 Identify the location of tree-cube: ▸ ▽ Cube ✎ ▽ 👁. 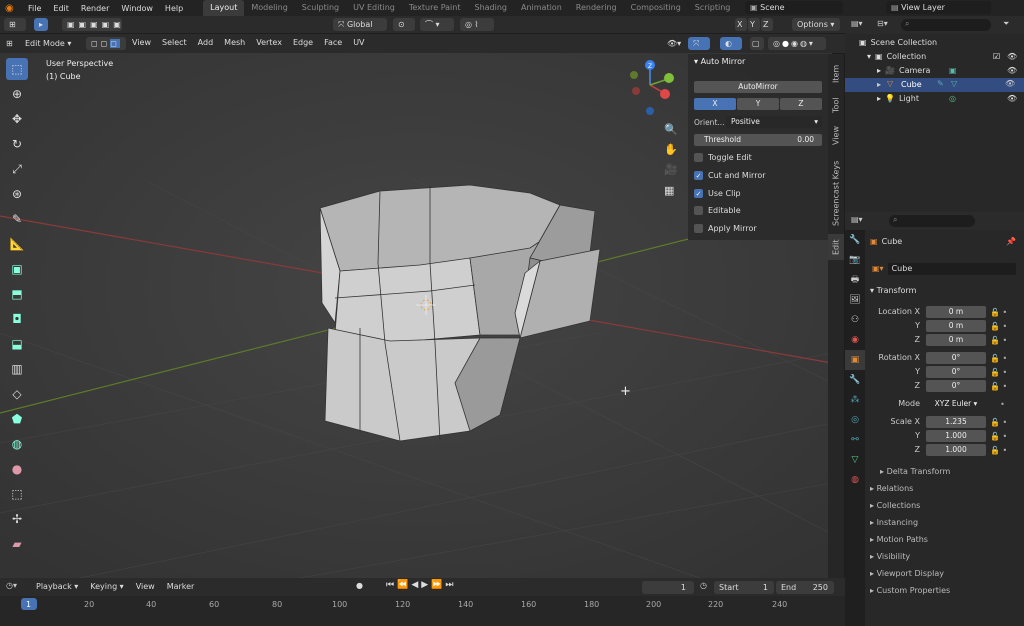
(934, 85).